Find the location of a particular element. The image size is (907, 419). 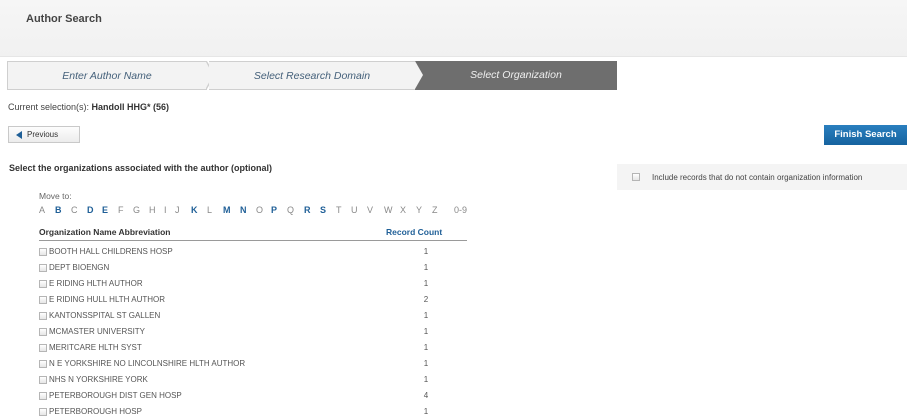

table-row: MERITCARE HLTH SYST 1 is located at coordinates (253, 348).